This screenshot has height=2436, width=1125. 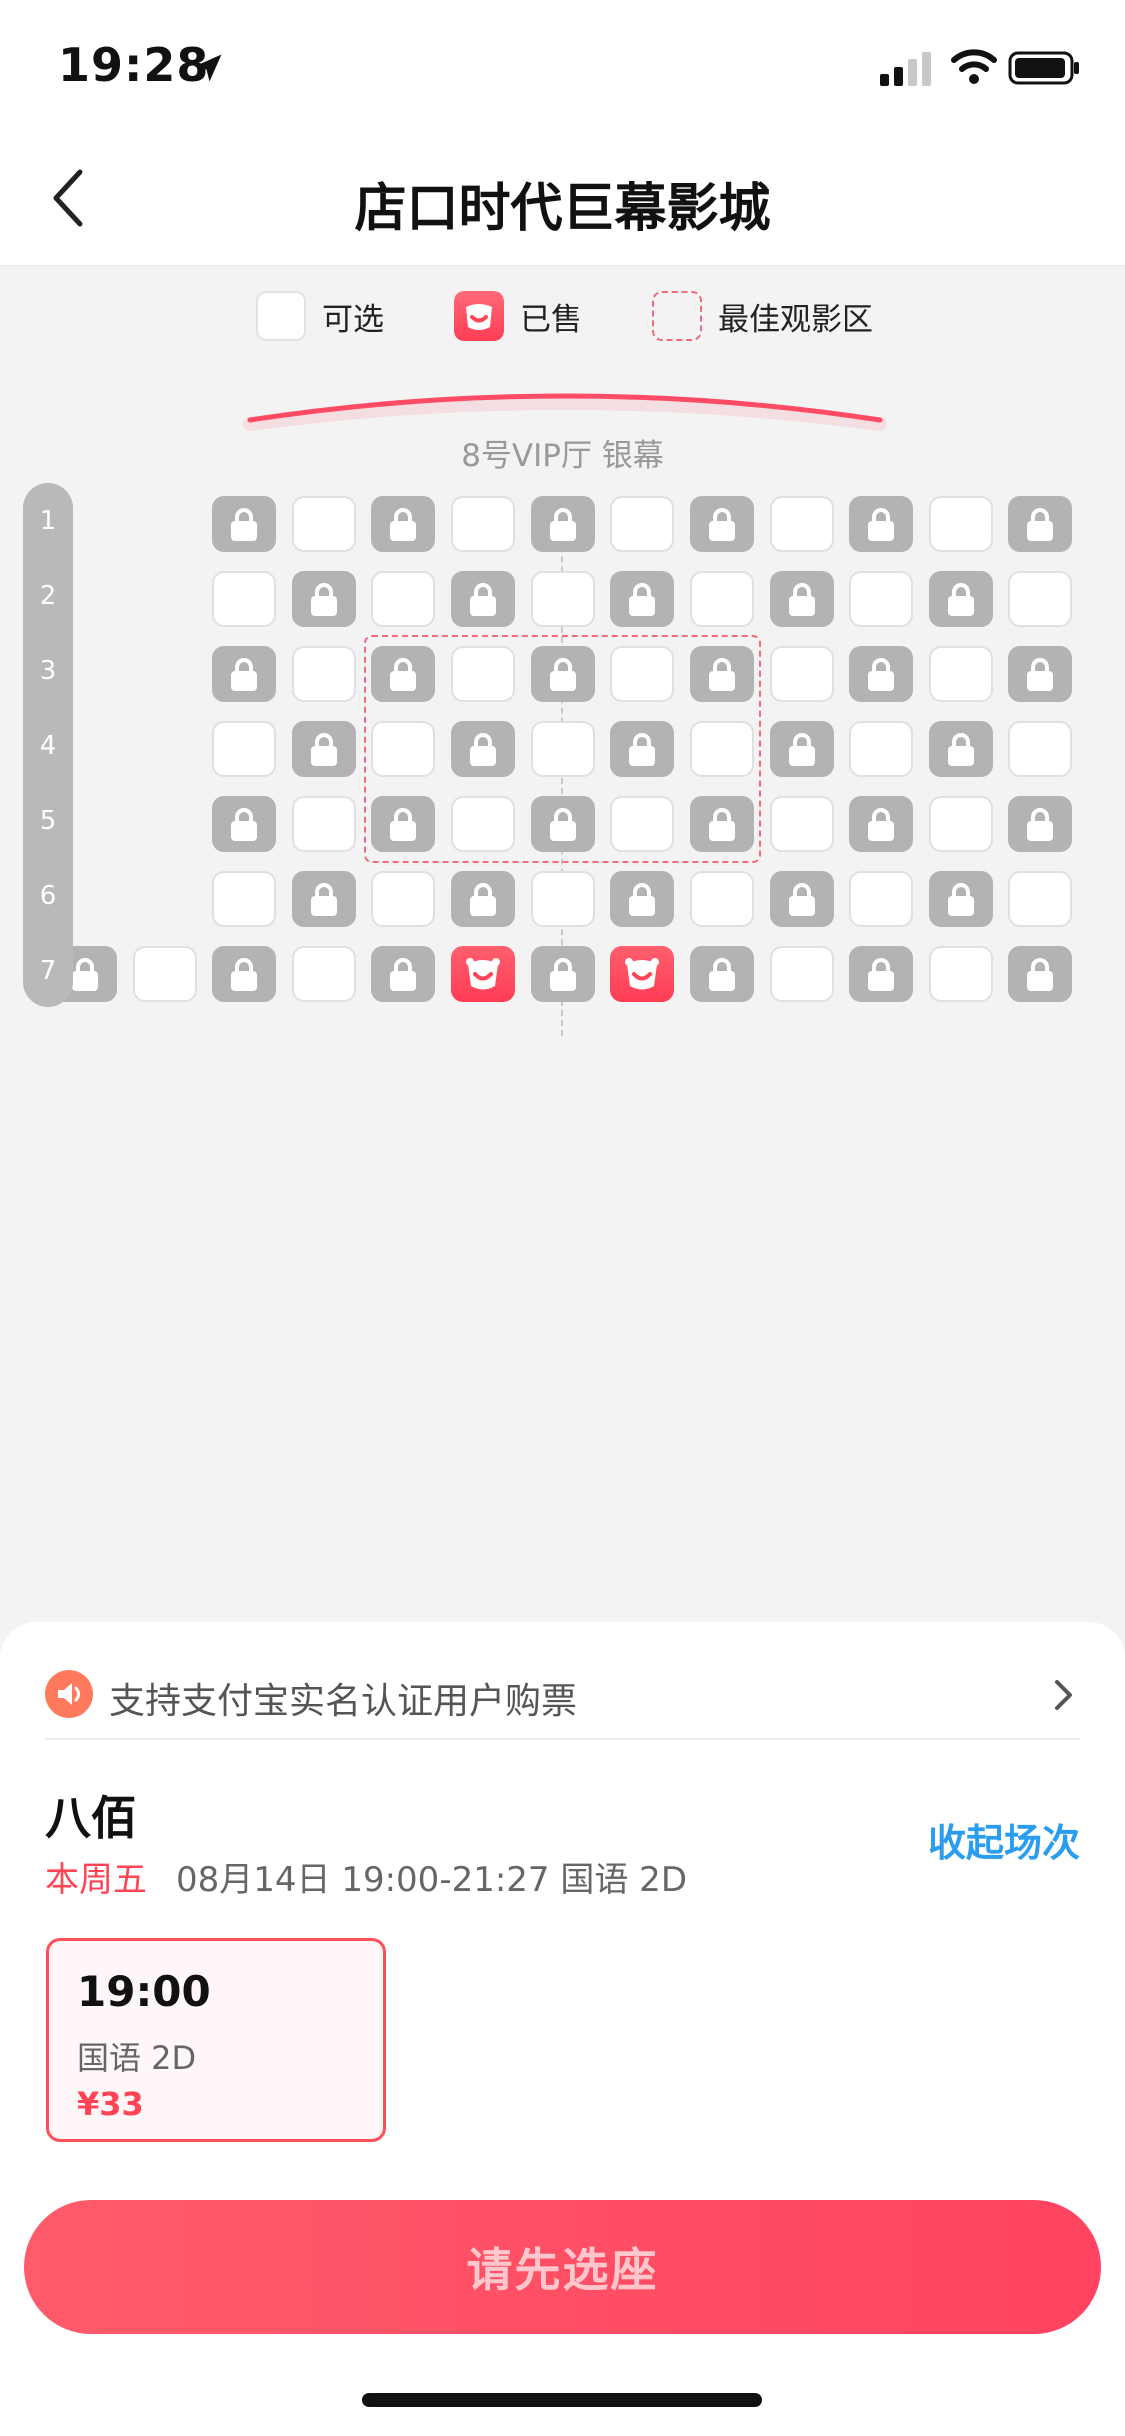 I want to click on wifi-icon, so click(x=974, y=66).